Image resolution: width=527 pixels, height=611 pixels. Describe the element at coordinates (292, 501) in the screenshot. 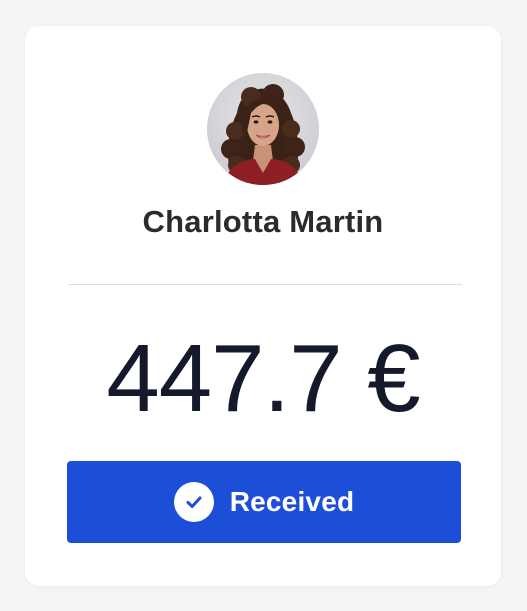

I see `status-label: Received` at that location.